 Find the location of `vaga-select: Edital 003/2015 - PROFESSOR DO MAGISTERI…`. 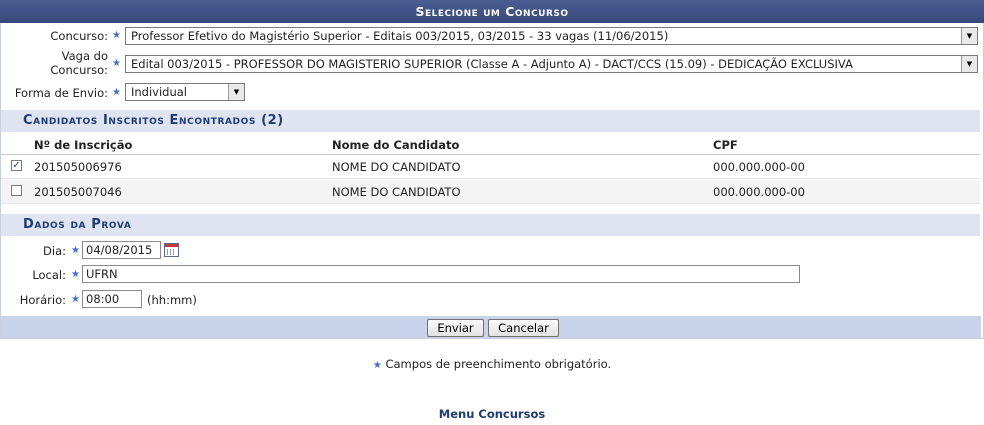

vaga-select: Edital 003/2015 - PROFESSOR DO MAGISTERI… is located at coordinates (551, 64).